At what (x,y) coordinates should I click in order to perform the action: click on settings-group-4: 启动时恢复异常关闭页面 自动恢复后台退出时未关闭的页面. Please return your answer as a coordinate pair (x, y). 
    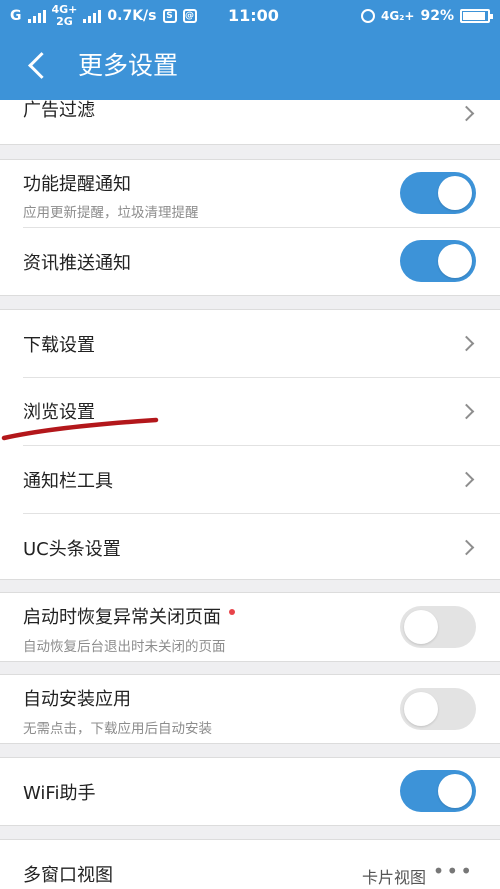
    Looking at the image, I should click on (250, 627).